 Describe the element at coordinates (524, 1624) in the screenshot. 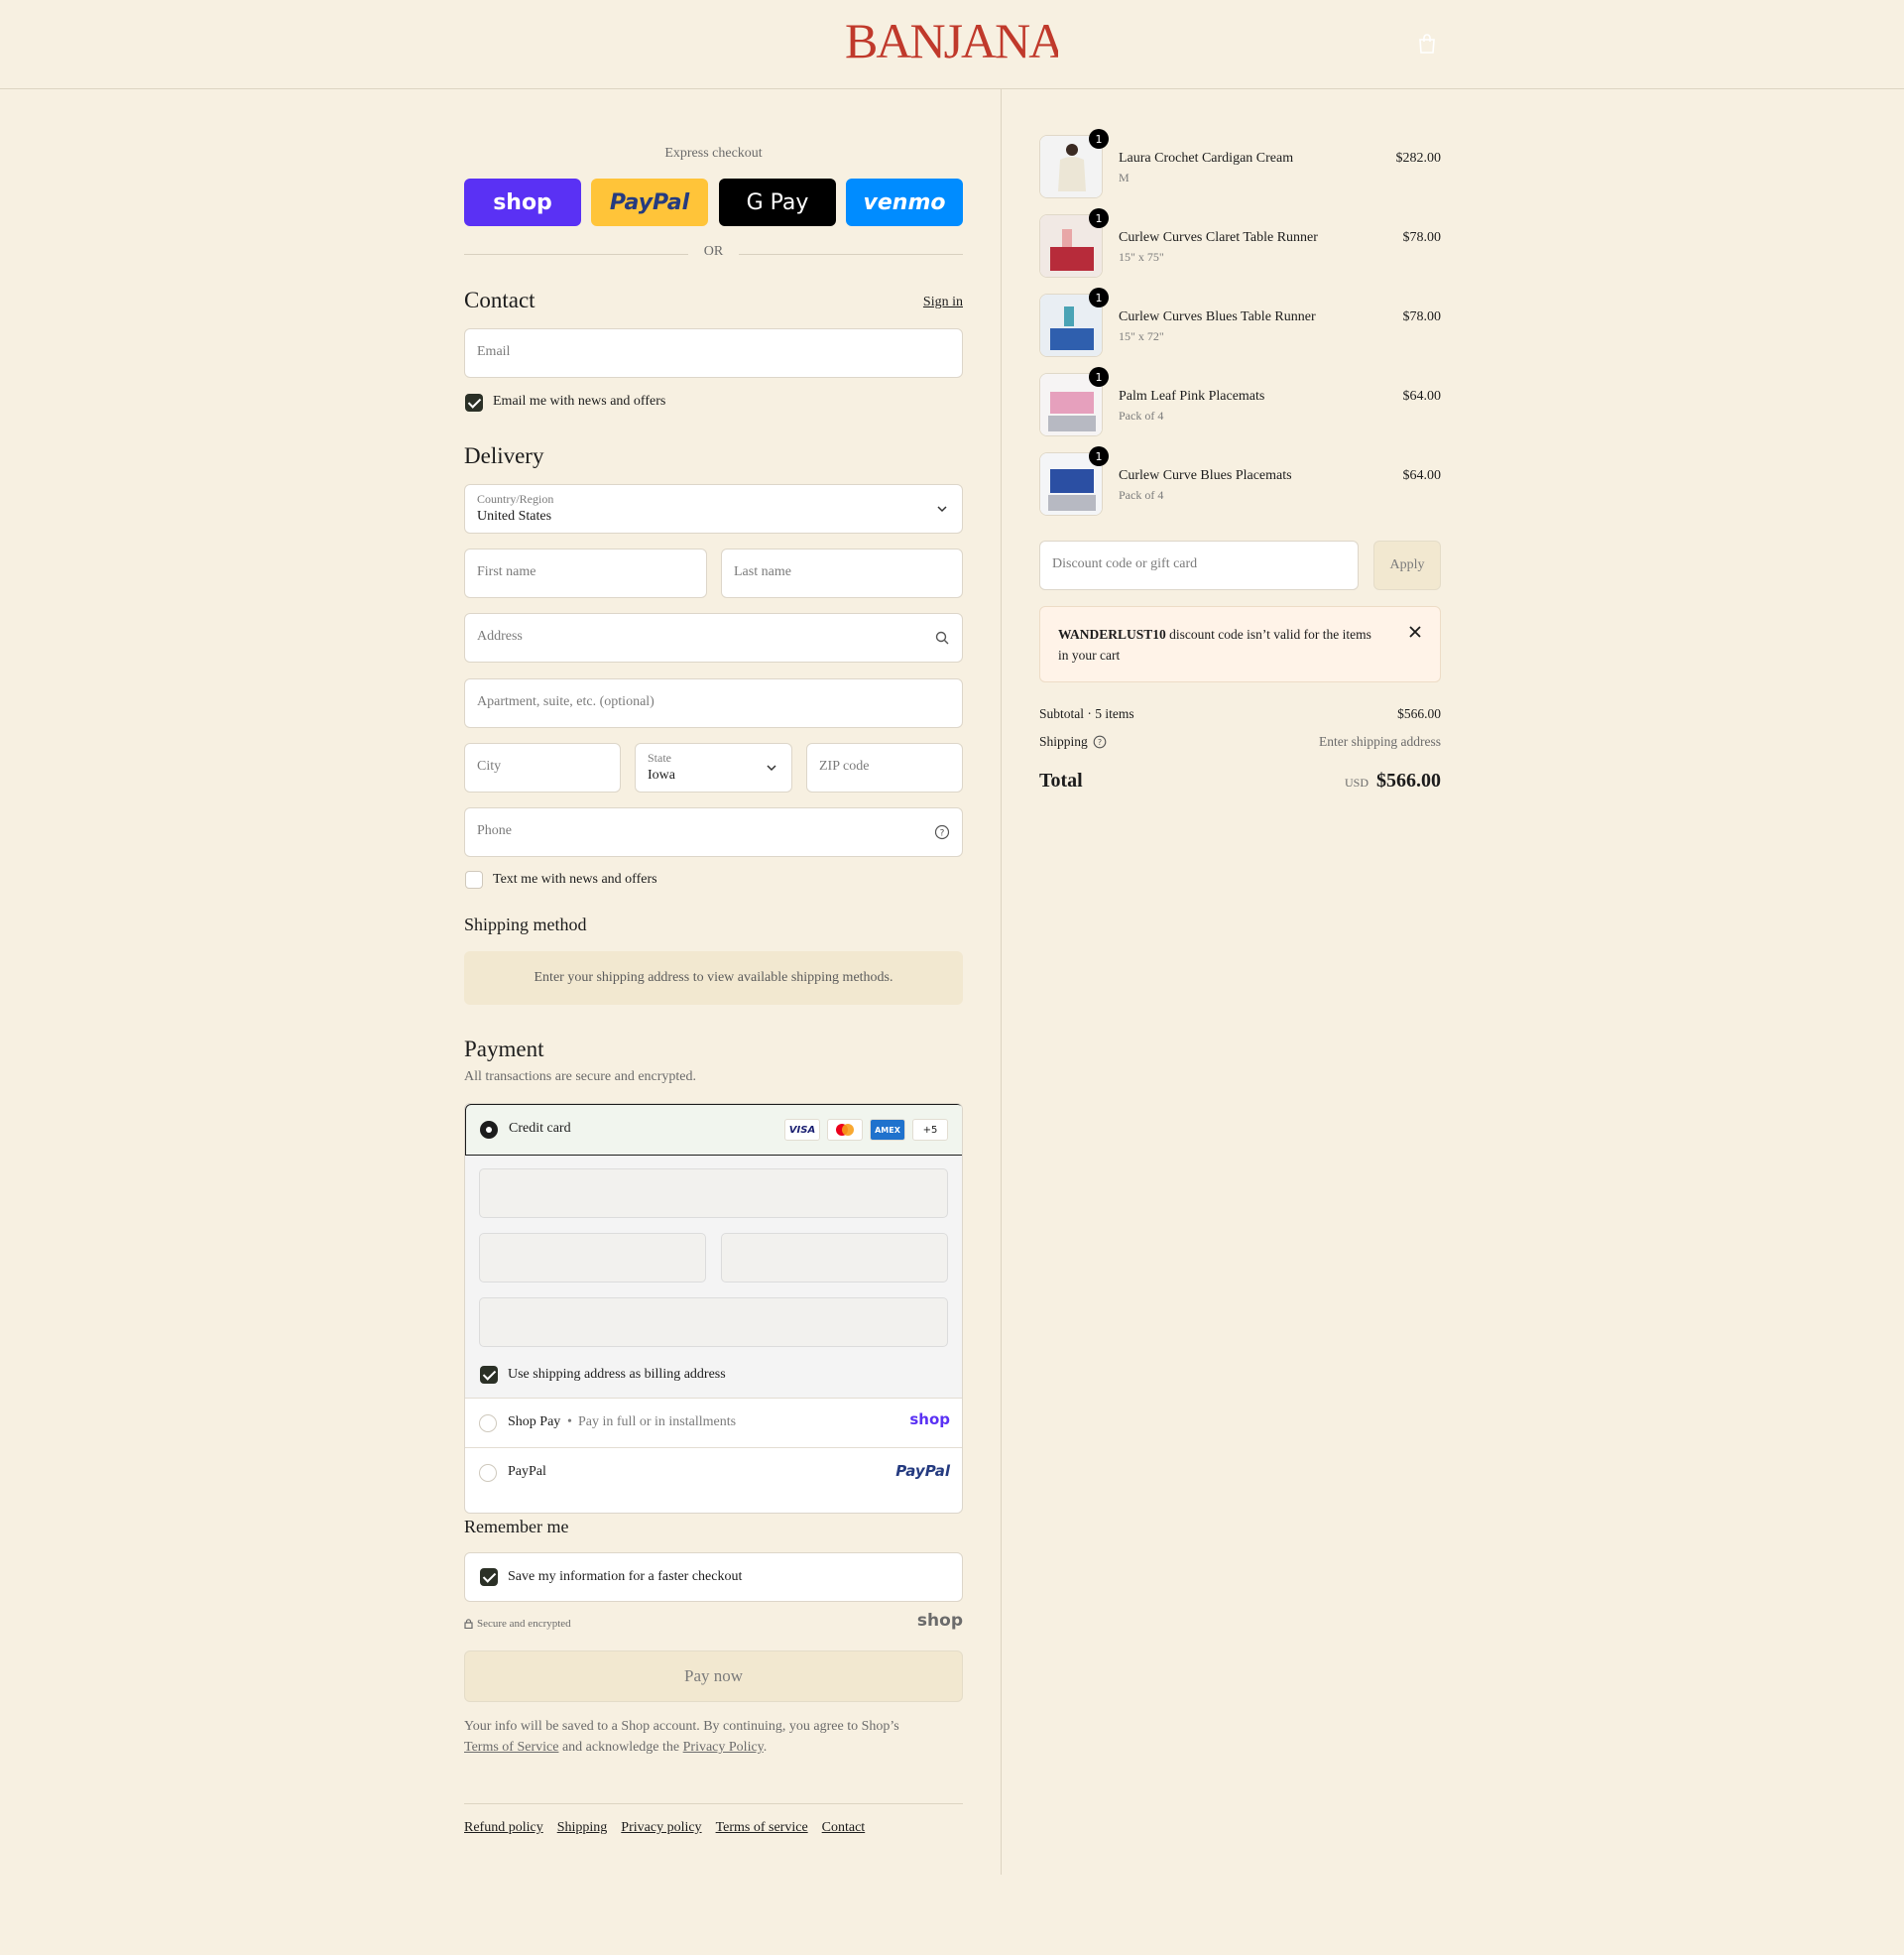

I see `secure-text: Secure and encrypted` at that location.